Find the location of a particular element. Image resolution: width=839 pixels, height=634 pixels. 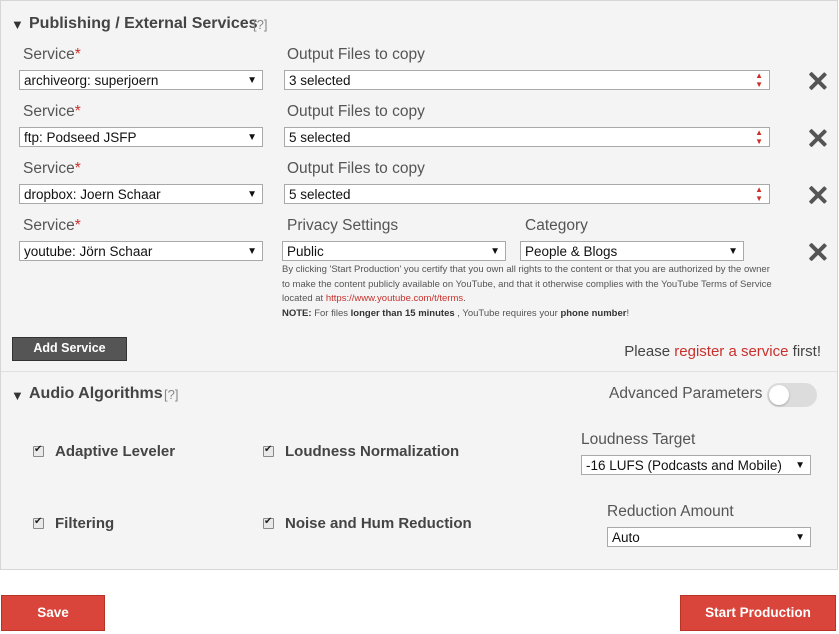

category-label: Category is located at coordinates (556, 225).